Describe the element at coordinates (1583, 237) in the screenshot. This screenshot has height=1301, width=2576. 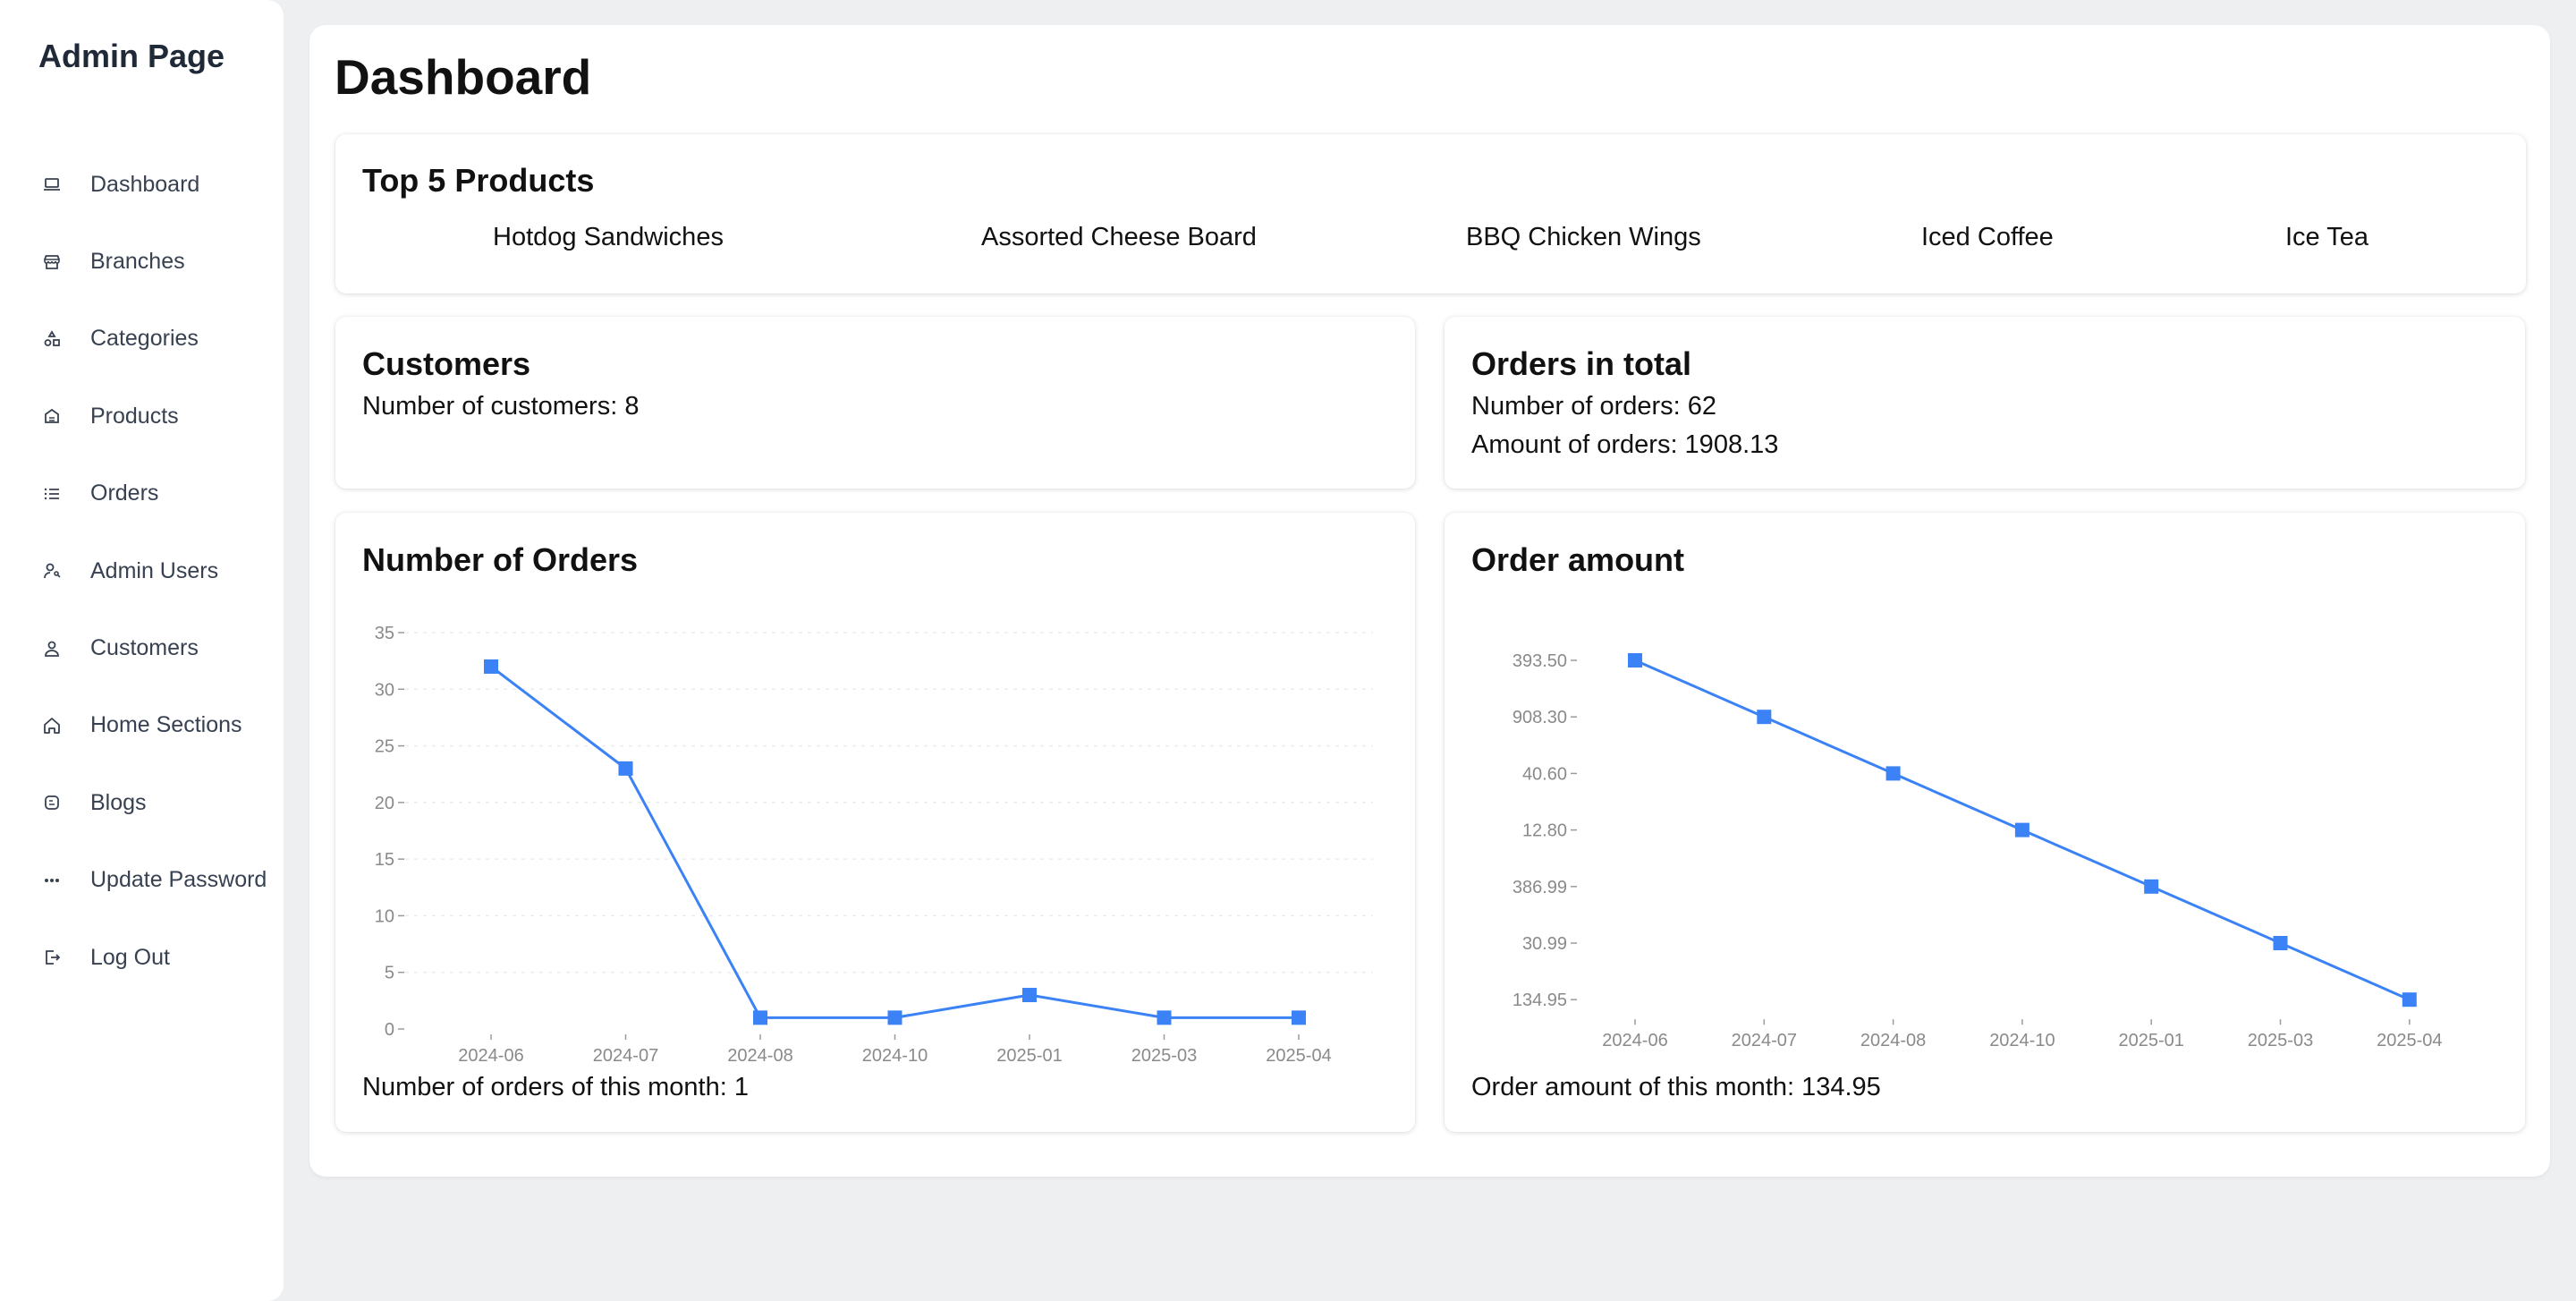
I see `product-item: BBQ Chicken Wings` at that location.